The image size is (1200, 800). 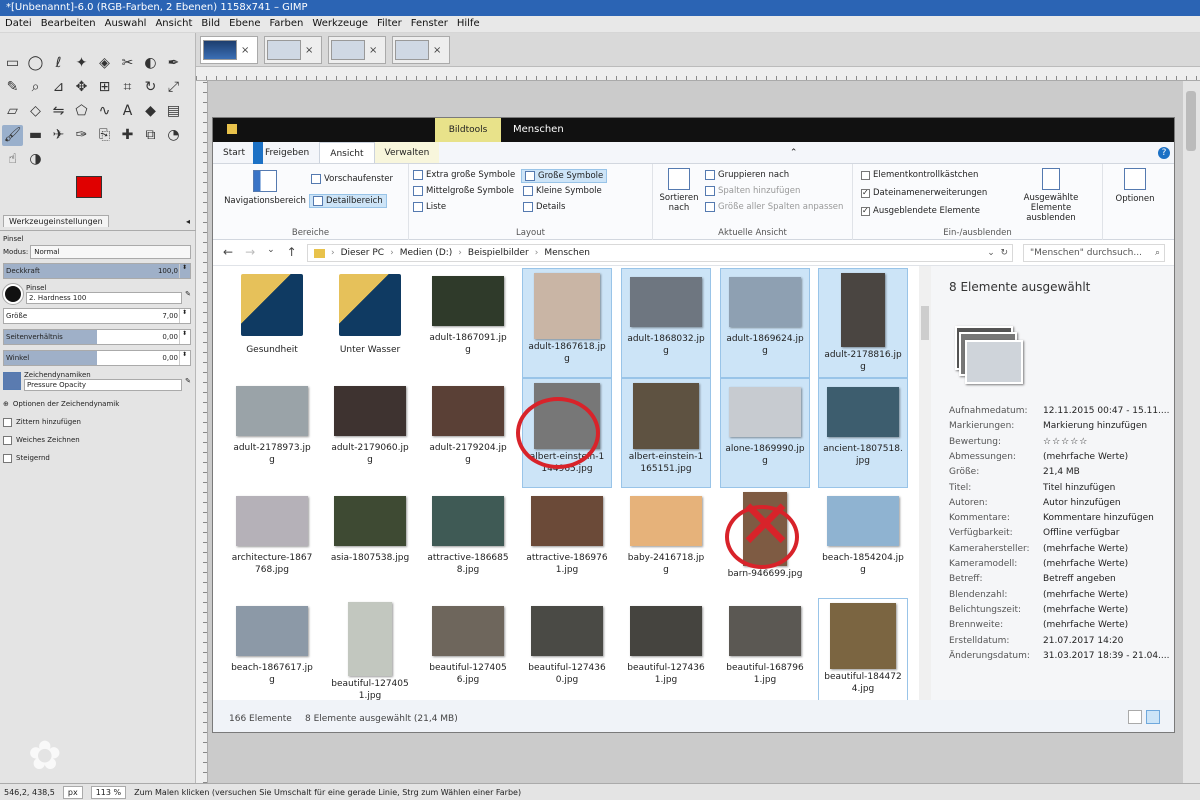 What do you see at coordinates (12, 135) in the screenshot?
I see `paintbrush-icon: 🖌` at bounding box center [12, 135].